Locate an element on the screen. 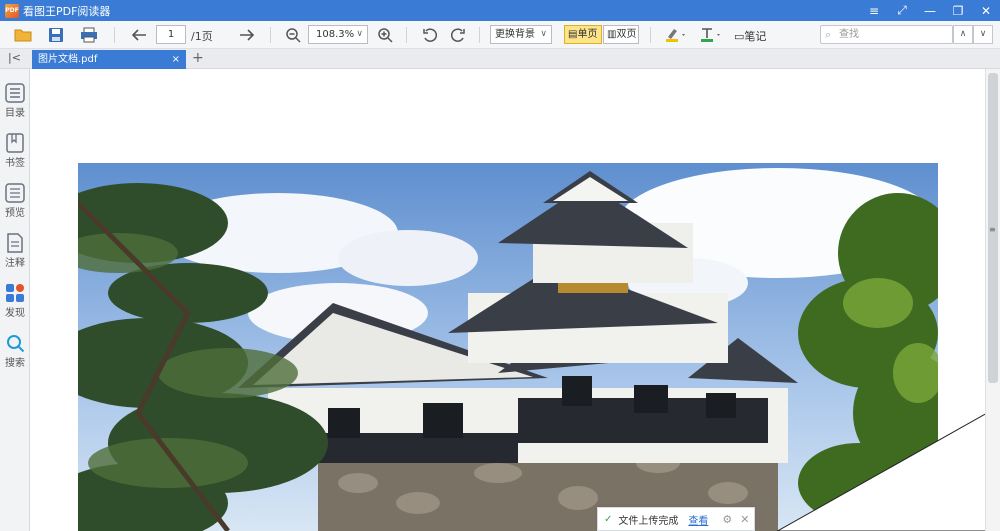 The height and width of the screenshot is (531, 1000). search-placeholder: 查找 is located at coordinates (849, 34).